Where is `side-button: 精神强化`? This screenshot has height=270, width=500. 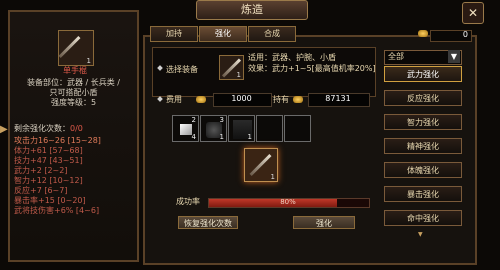
side-button: 精神强化 is located at coordinates (423, 146).